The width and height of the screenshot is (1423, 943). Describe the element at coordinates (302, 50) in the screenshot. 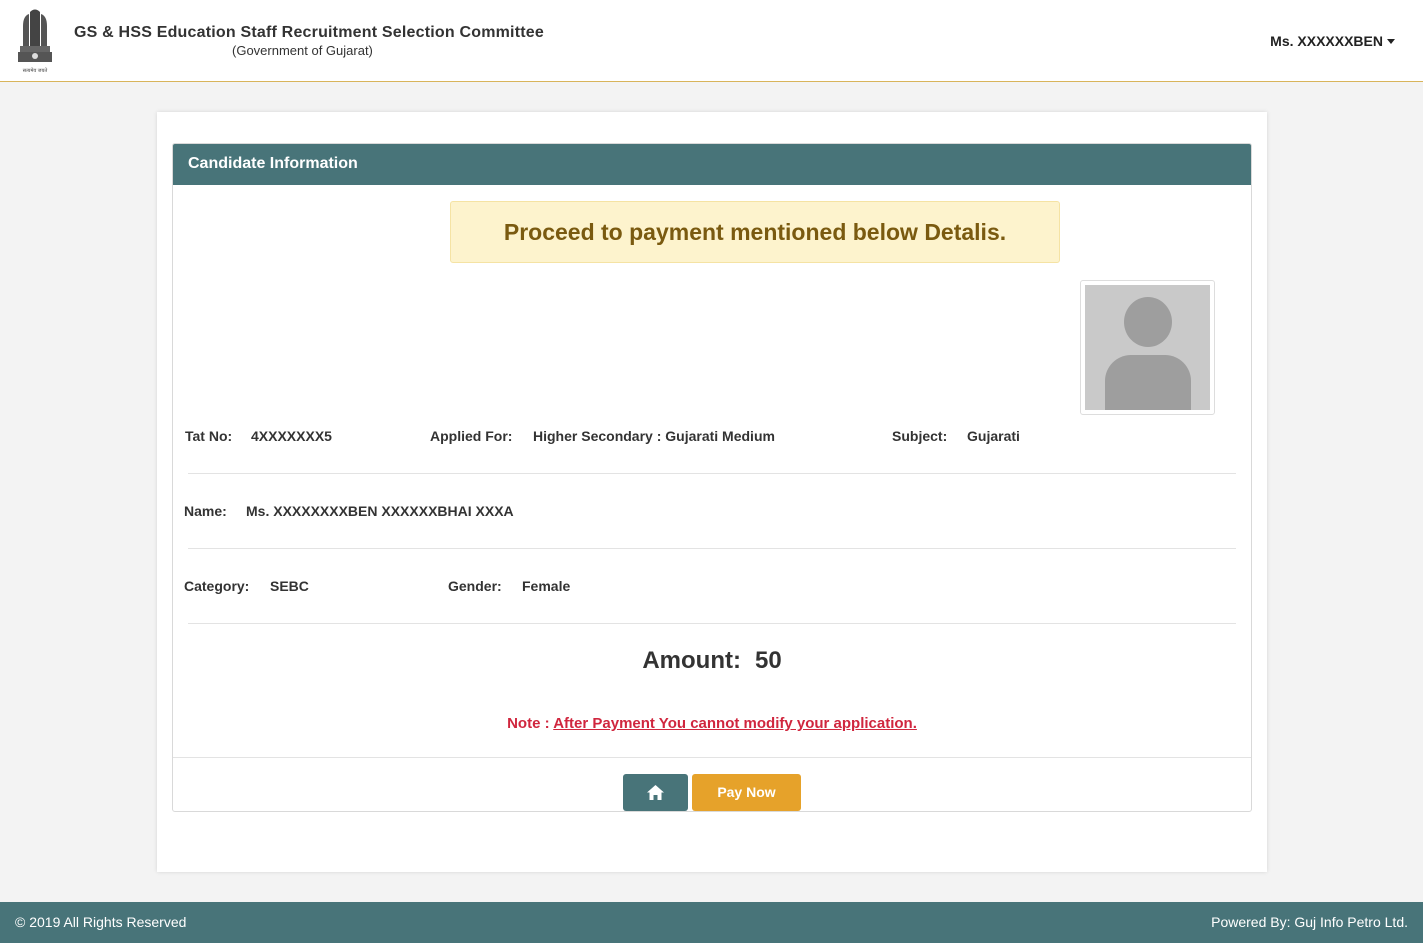

I see `org-subtitle: (Government of Gujarat)` at that location.